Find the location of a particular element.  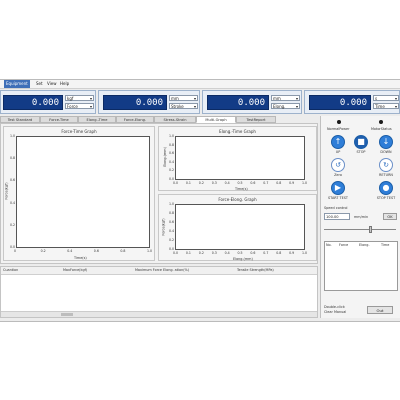

list-col-force: Force is located at coordinates (343, 245).